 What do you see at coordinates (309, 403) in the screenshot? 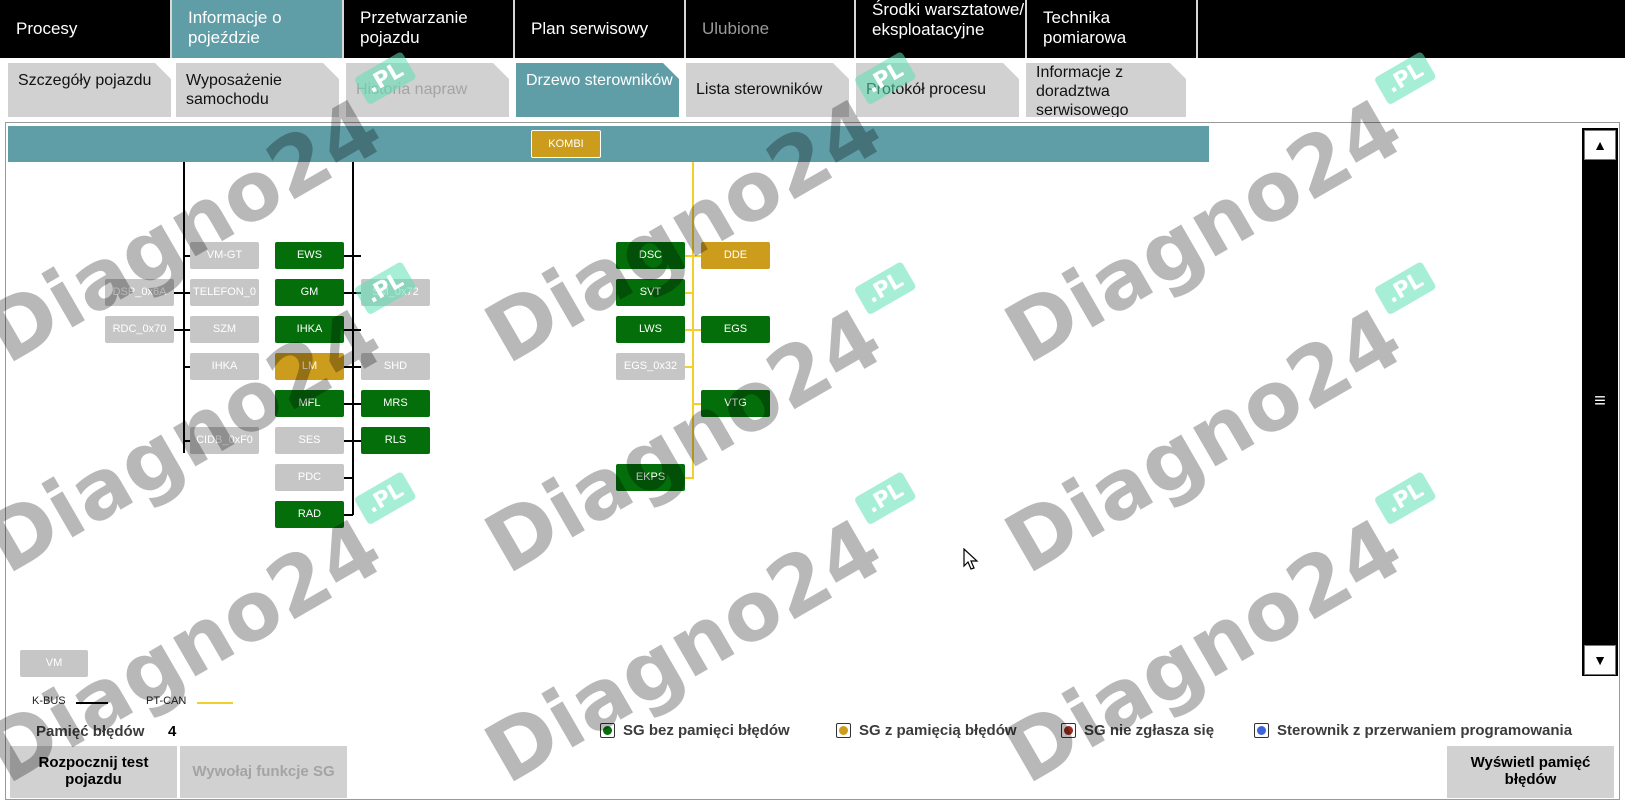
I see `ecu-mfl: MFL` at bounding box center [309, 403].